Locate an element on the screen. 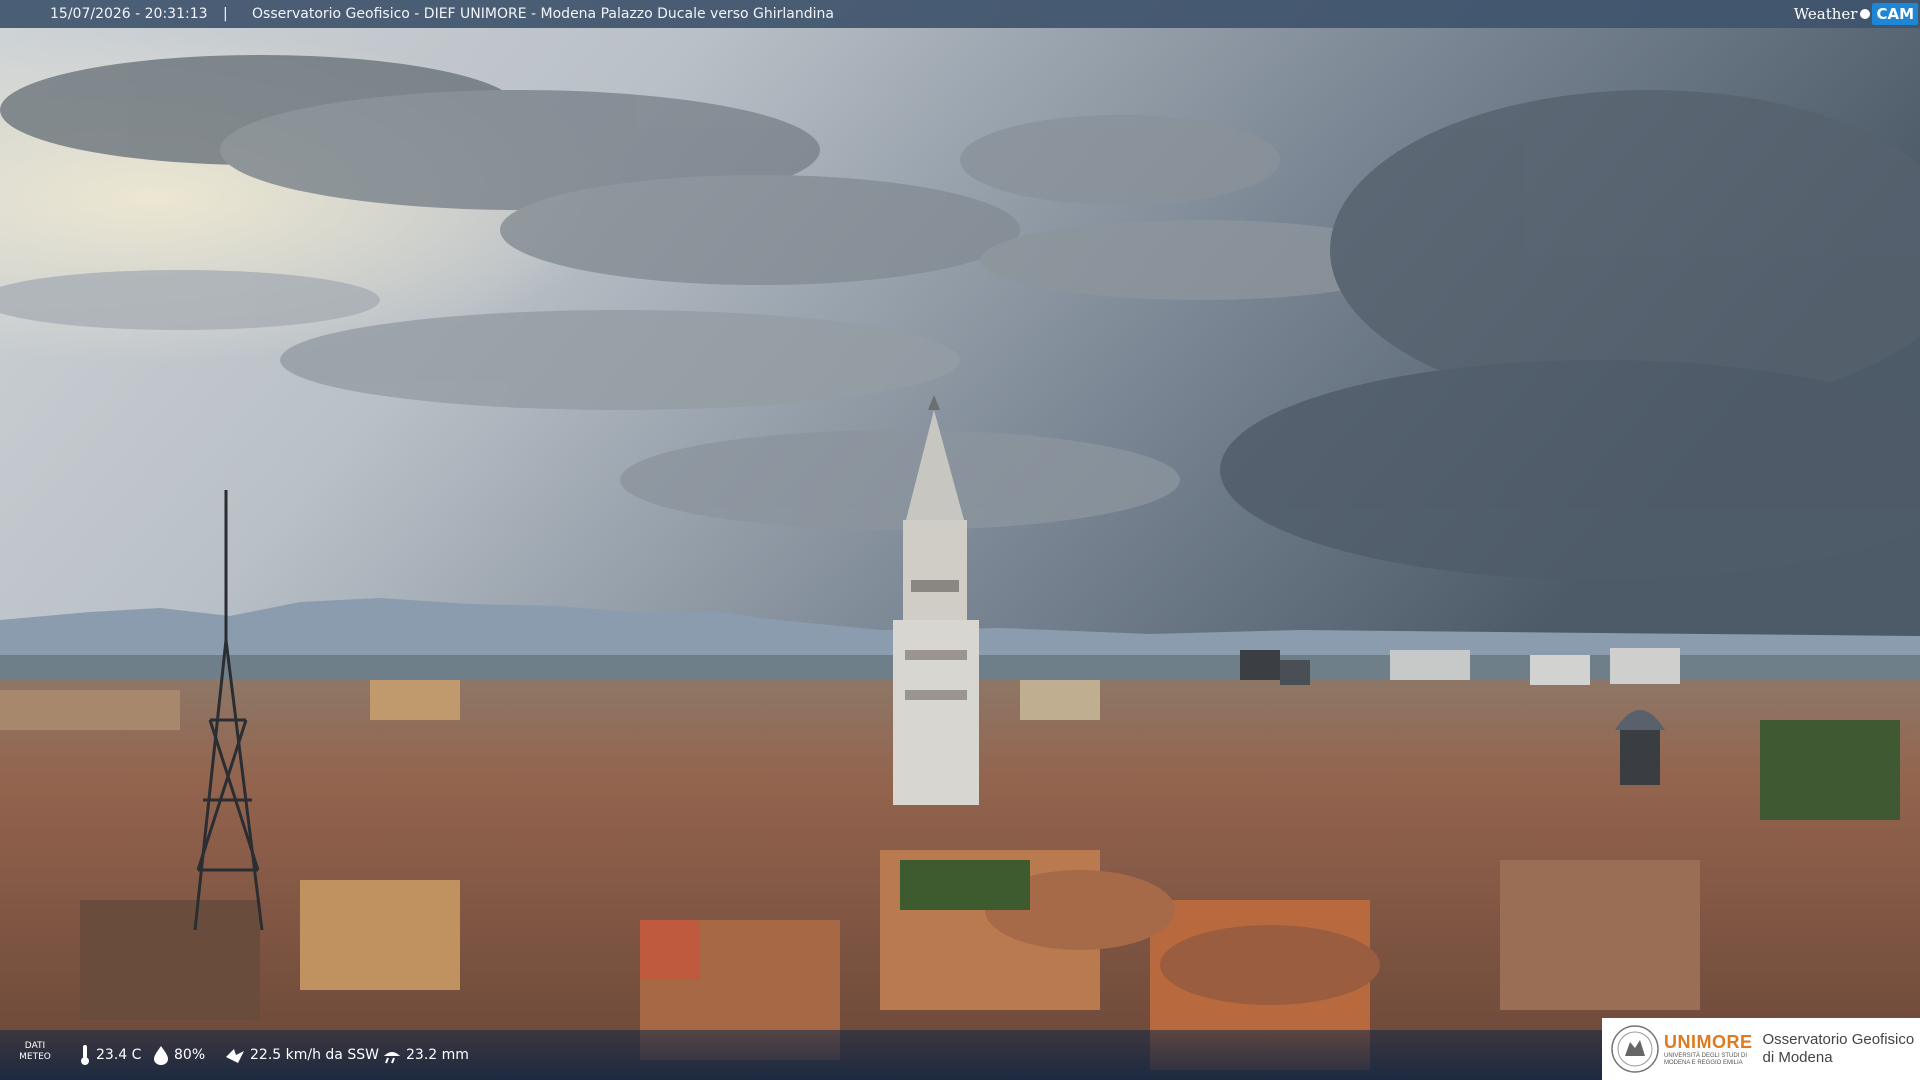  timestamp: 15/07/2026 - 20:31:13 is located at coordinates (129, 14).